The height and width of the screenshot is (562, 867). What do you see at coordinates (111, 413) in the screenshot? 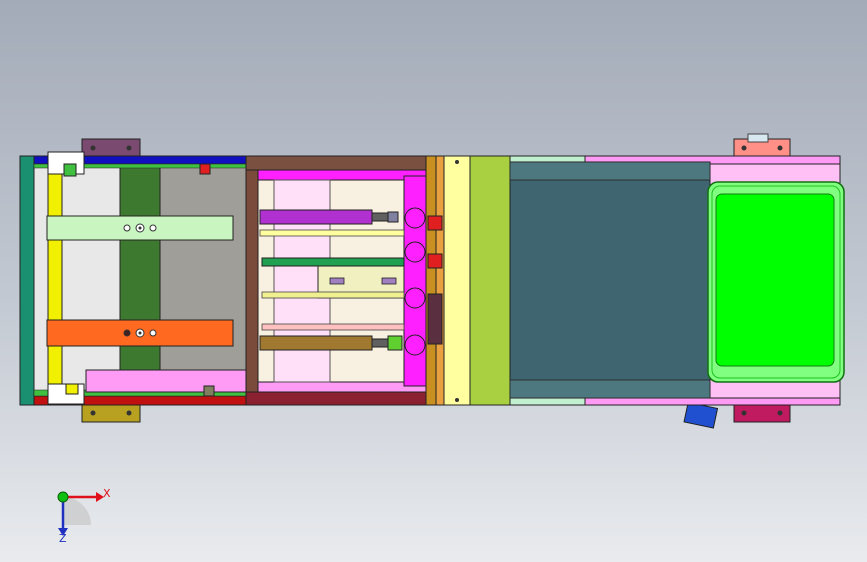
I see `left-bottom-bracket` at bounding box center [111, 413].